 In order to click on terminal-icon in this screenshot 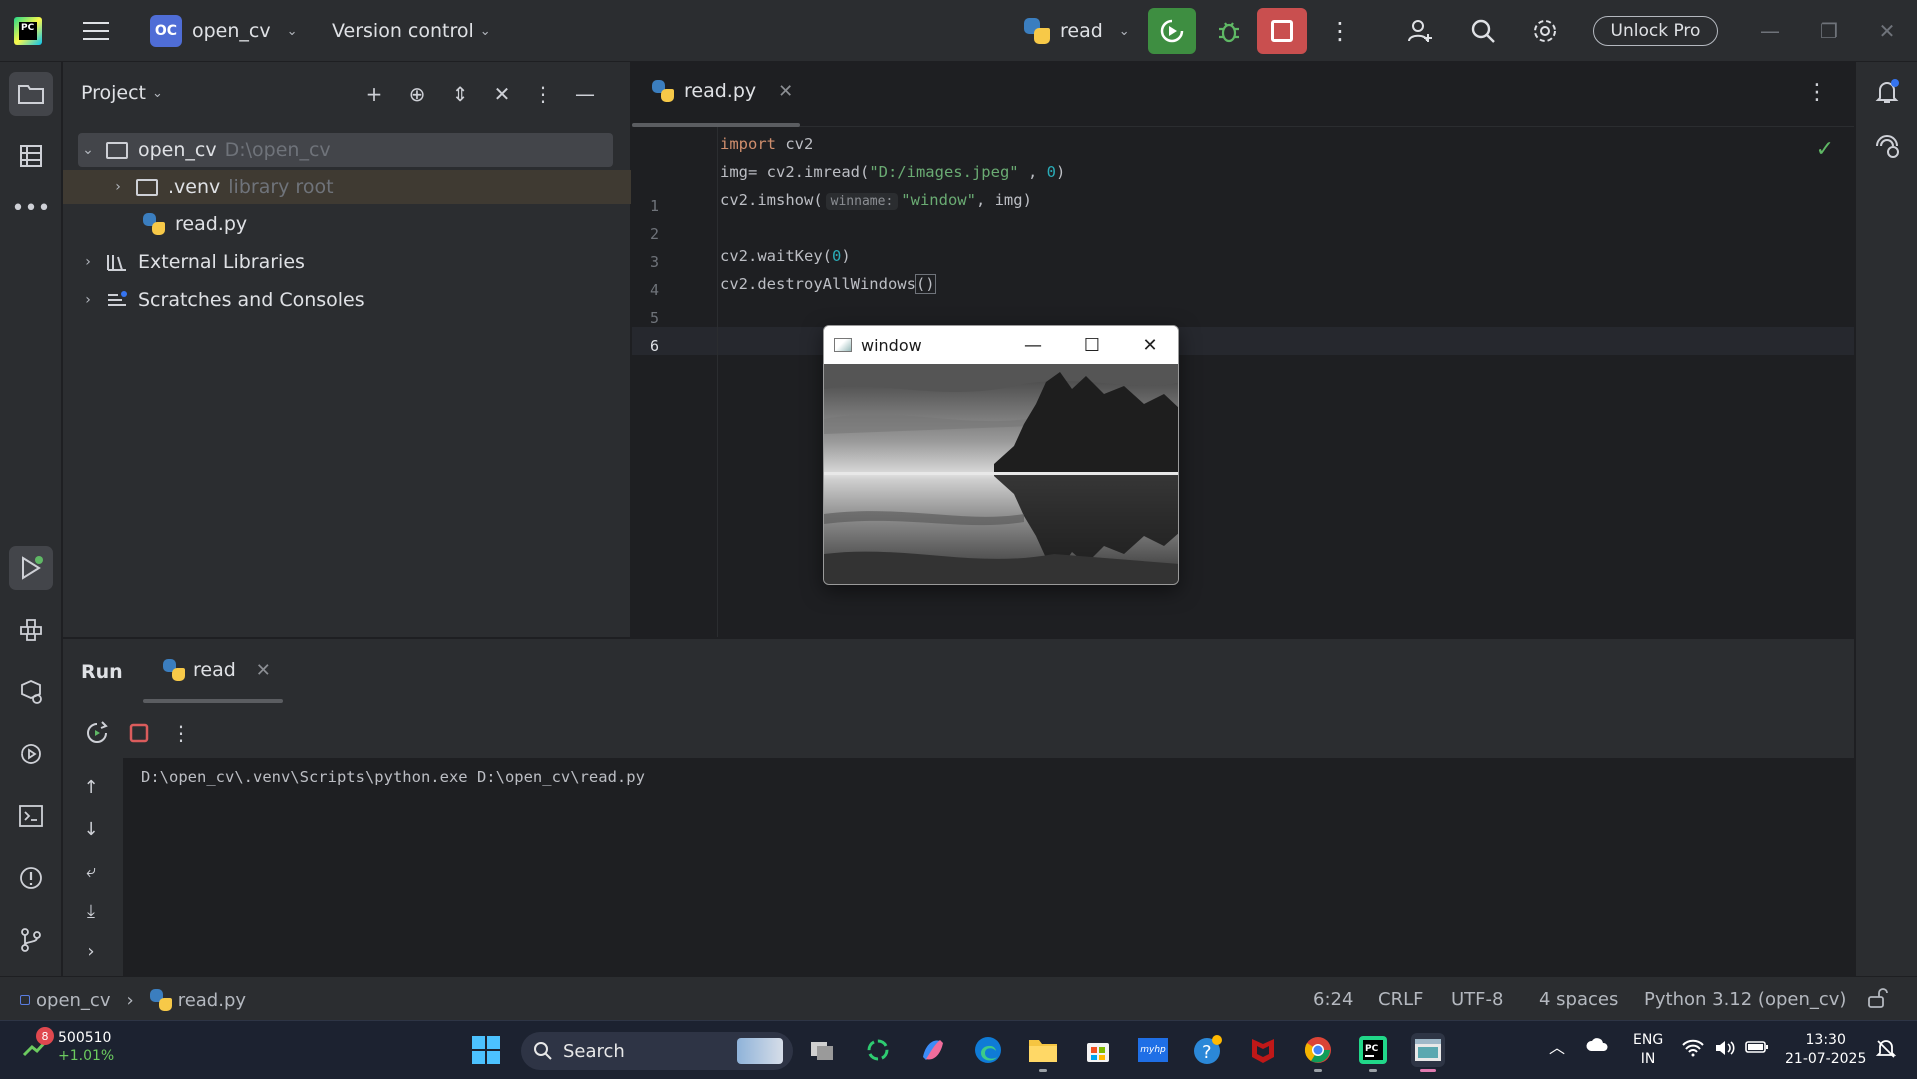, I will do `click(31, 816)`.